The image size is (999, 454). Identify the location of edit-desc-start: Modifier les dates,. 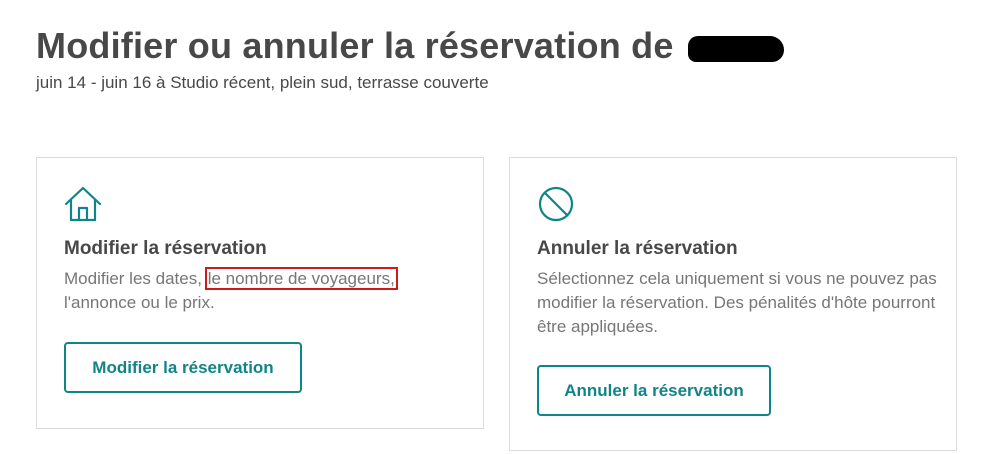
(133, 278).